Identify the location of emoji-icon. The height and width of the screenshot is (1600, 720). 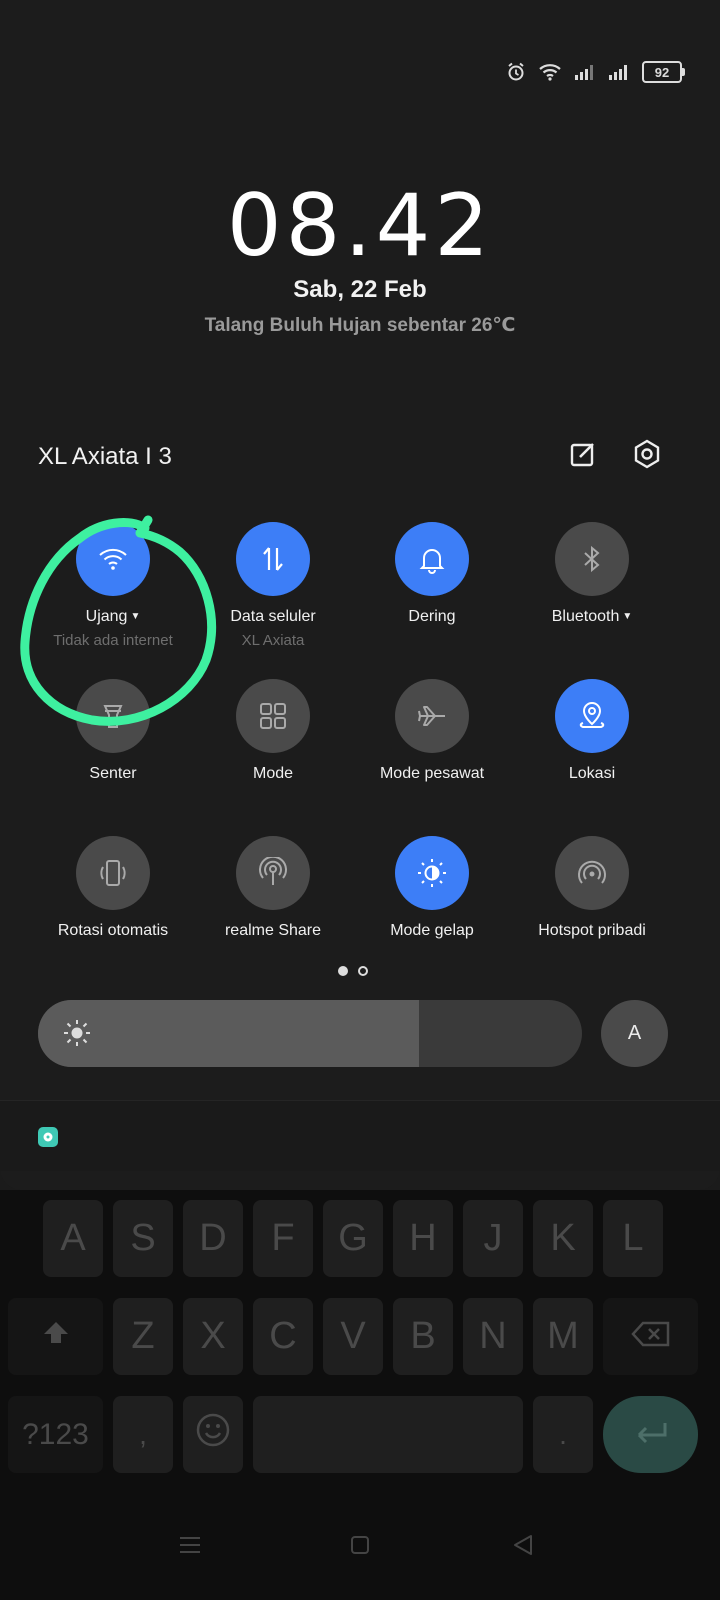
(213, 1435).